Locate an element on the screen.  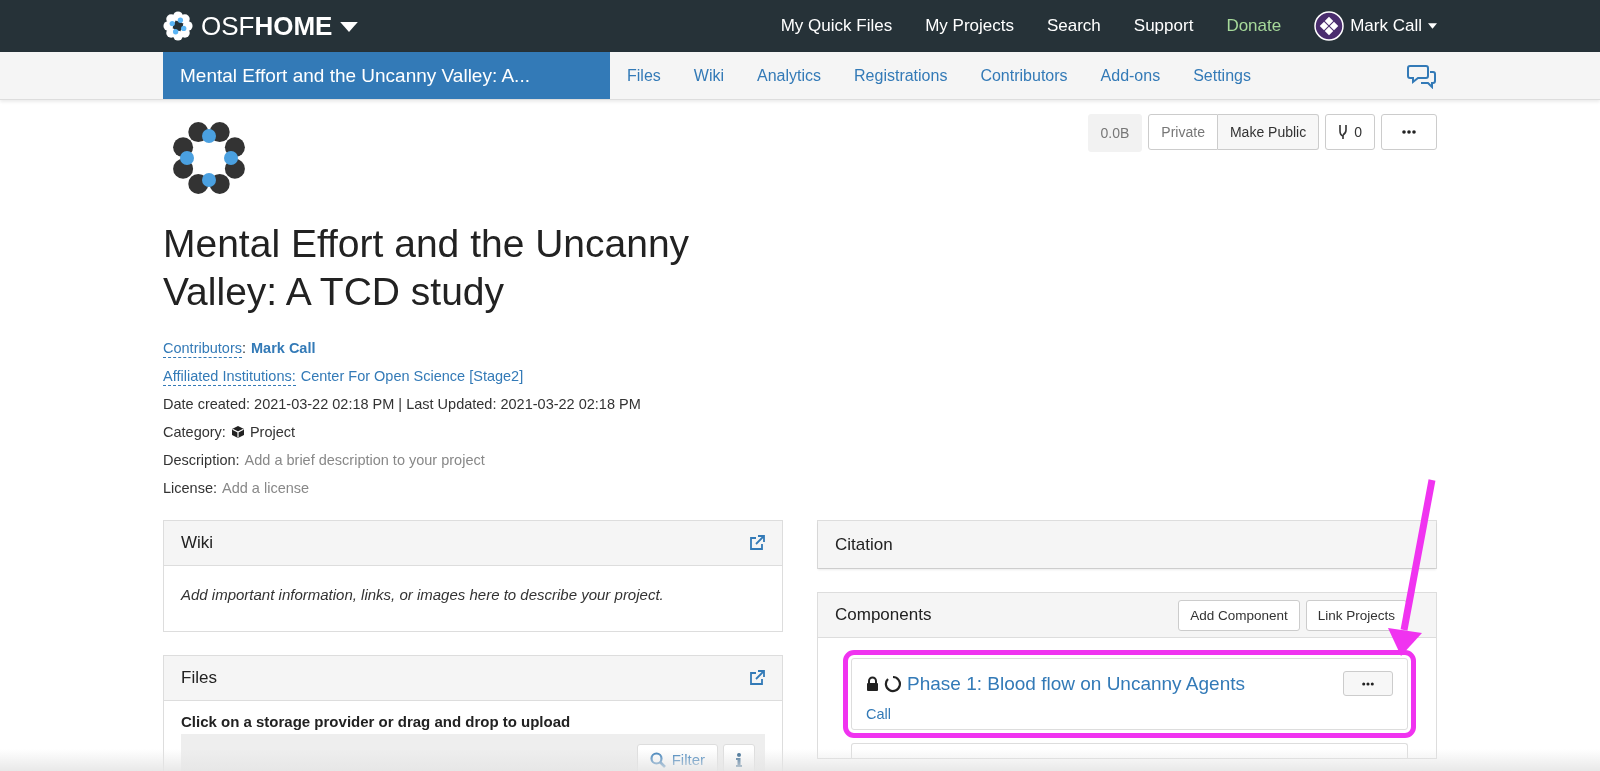
privacy-button: Private is located at coordinates (1183, 132).